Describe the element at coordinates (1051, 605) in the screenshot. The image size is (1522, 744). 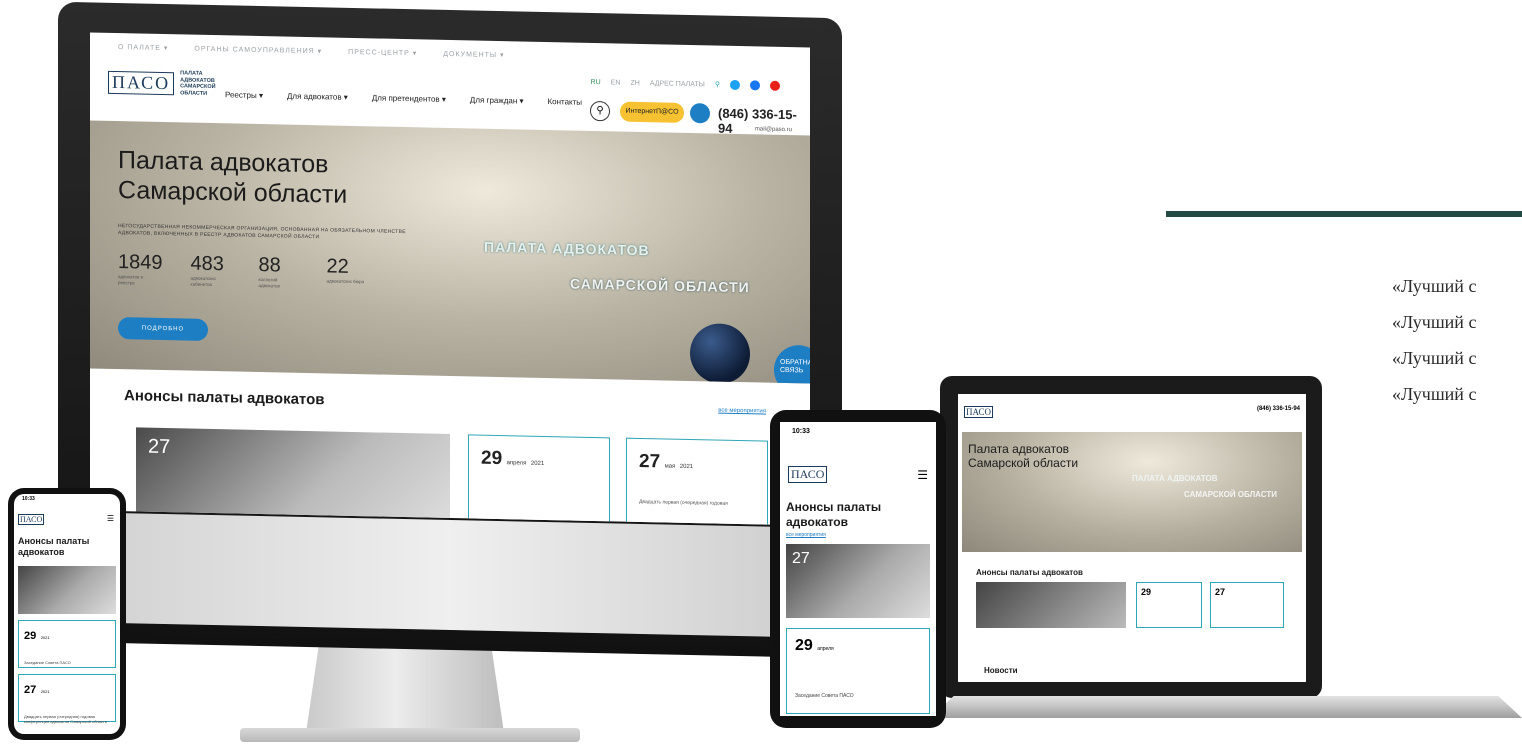
I see `laptop-card-photo` at that location.